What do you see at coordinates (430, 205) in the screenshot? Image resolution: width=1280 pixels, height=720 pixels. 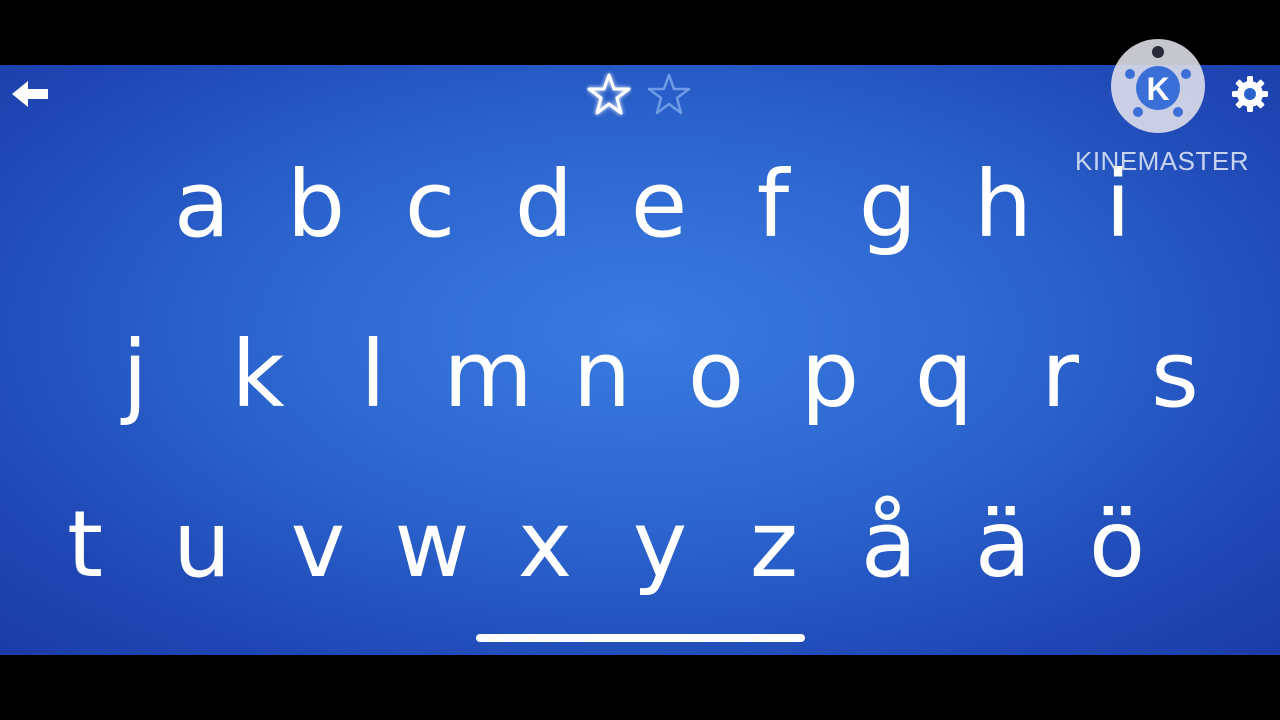 I see `letter-tile: c` at bounding box center [430, 205].